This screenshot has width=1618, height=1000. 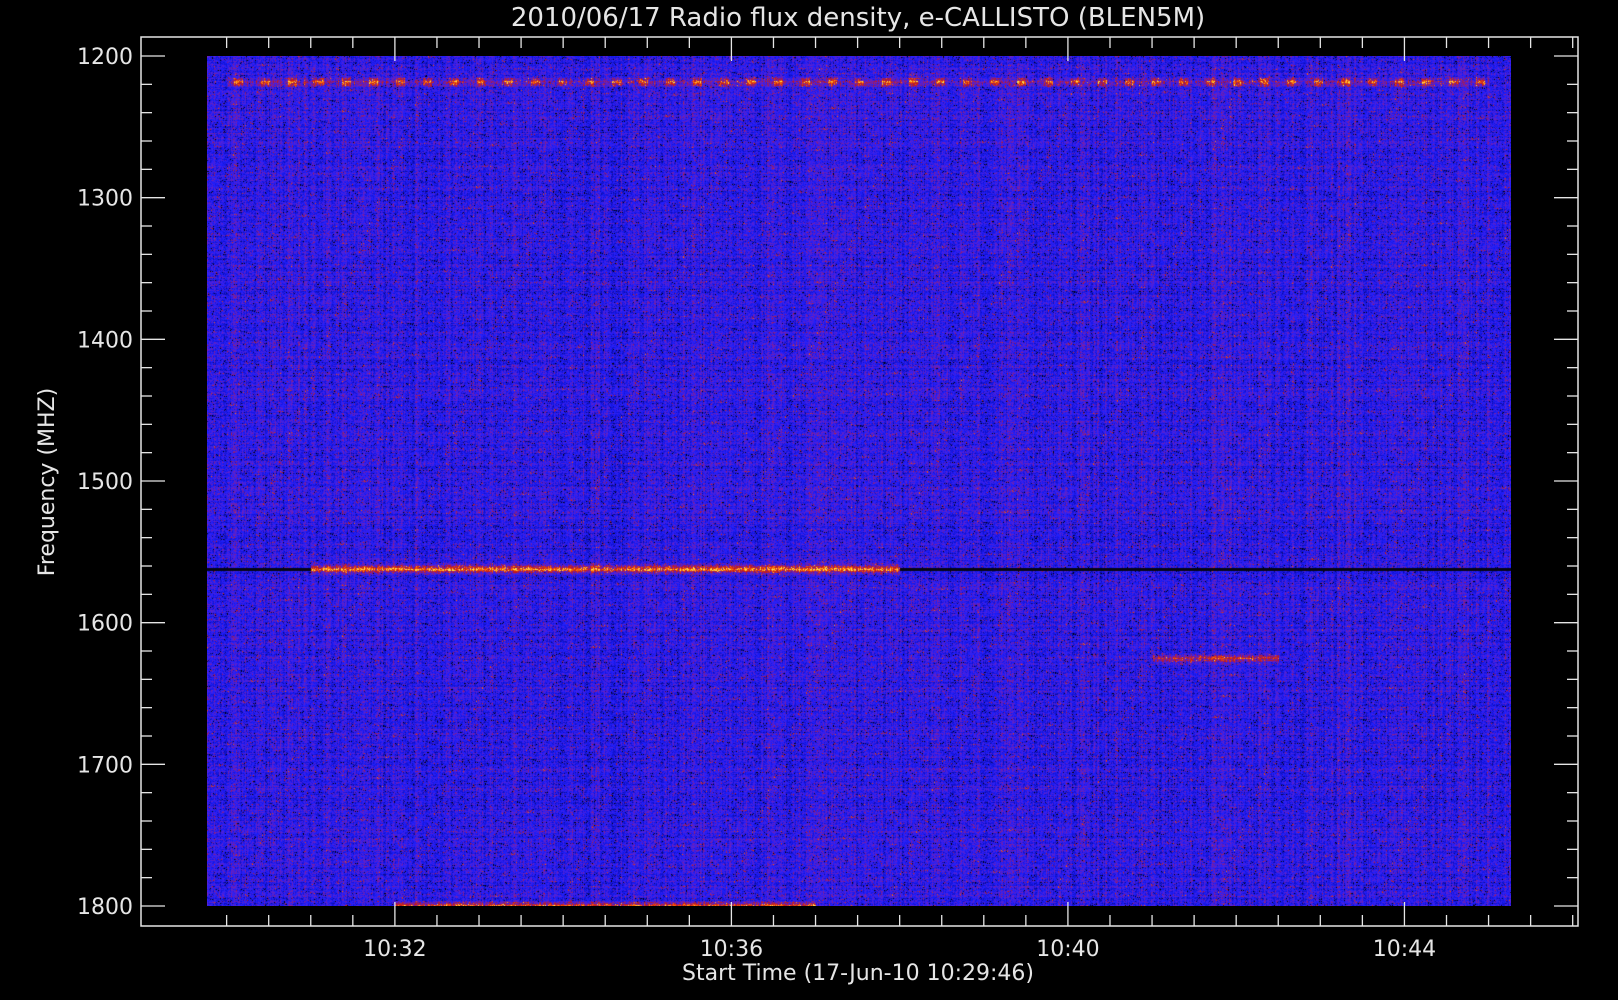 I want to click on y-tick-label: 1700, so click(x=105, y=765).